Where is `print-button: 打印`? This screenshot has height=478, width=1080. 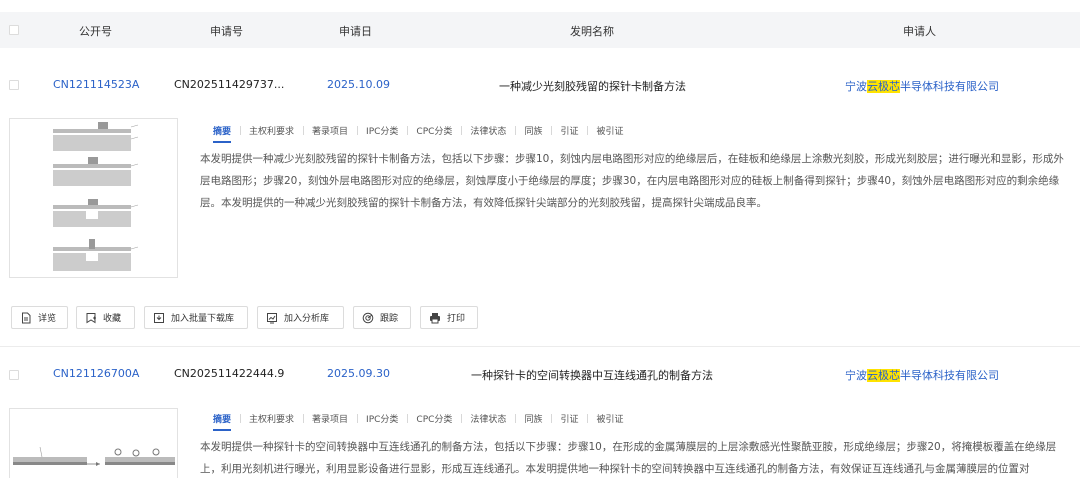
print-button: 打印 is located at coordinates (449, 317).